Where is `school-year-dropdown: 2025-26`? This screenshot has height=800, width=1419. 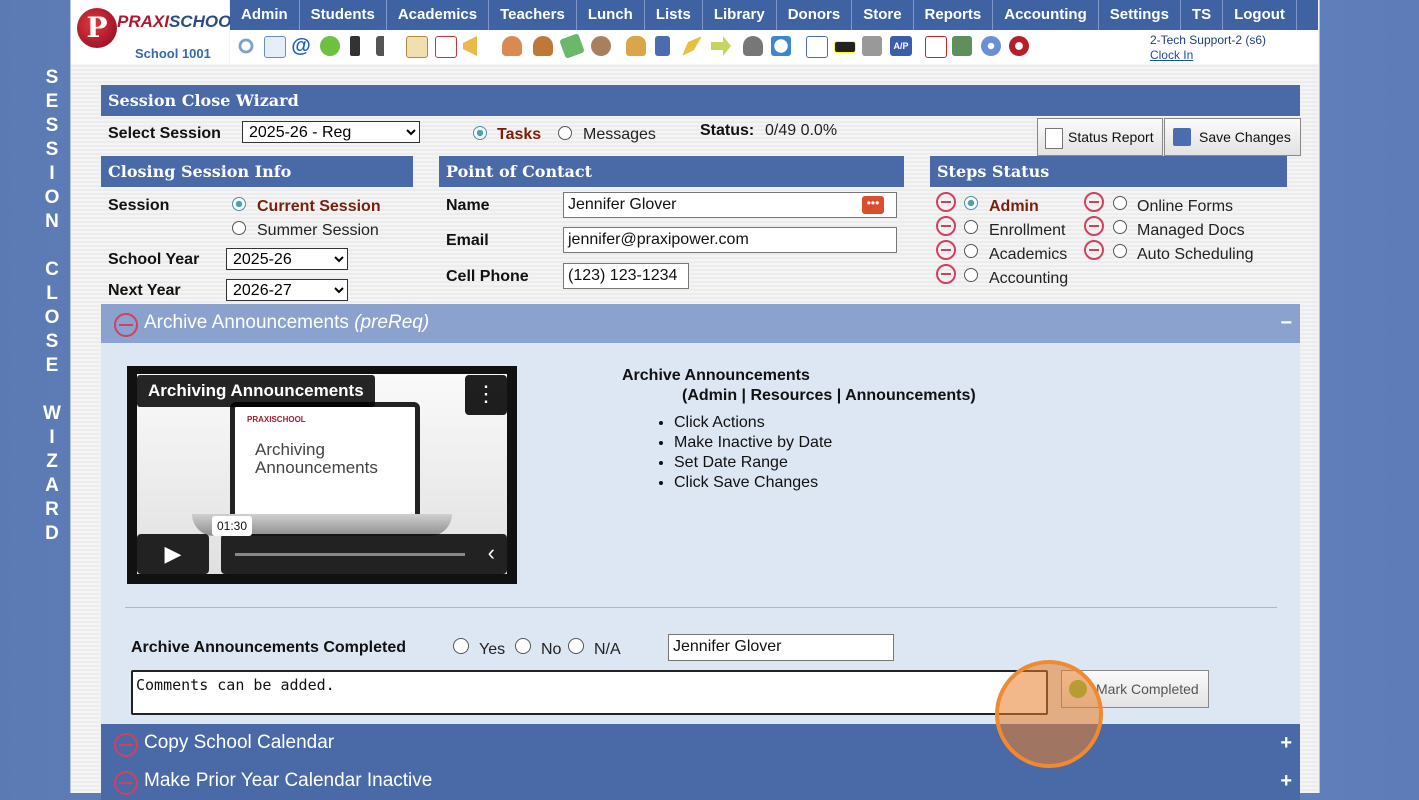 school-year-dropdown: 2025-26 is located at coordinates (287, 259).